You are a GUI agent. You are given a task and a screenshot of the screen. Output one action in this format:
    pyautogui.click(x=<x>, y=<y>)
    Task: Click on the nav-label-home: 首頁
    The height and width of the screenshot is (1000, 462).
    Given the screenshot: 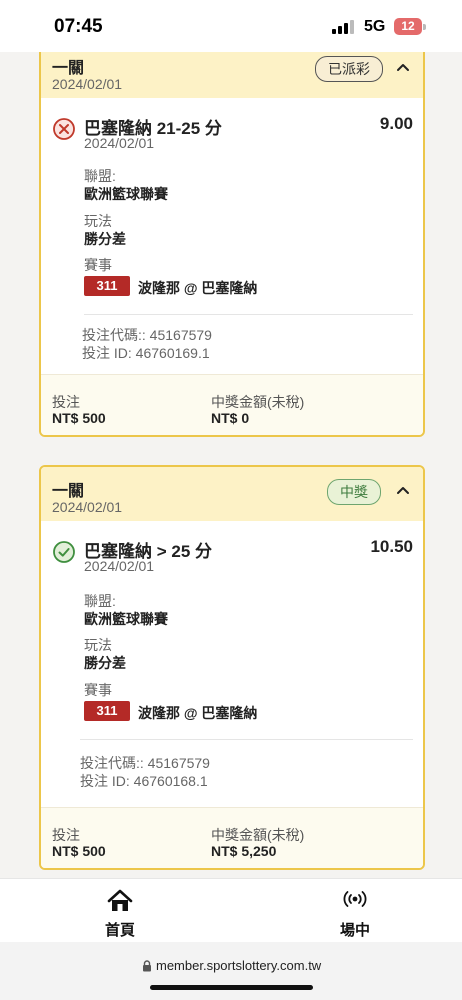 What is the action you would take?
    pyautogui.click(x=119, y=930)
    